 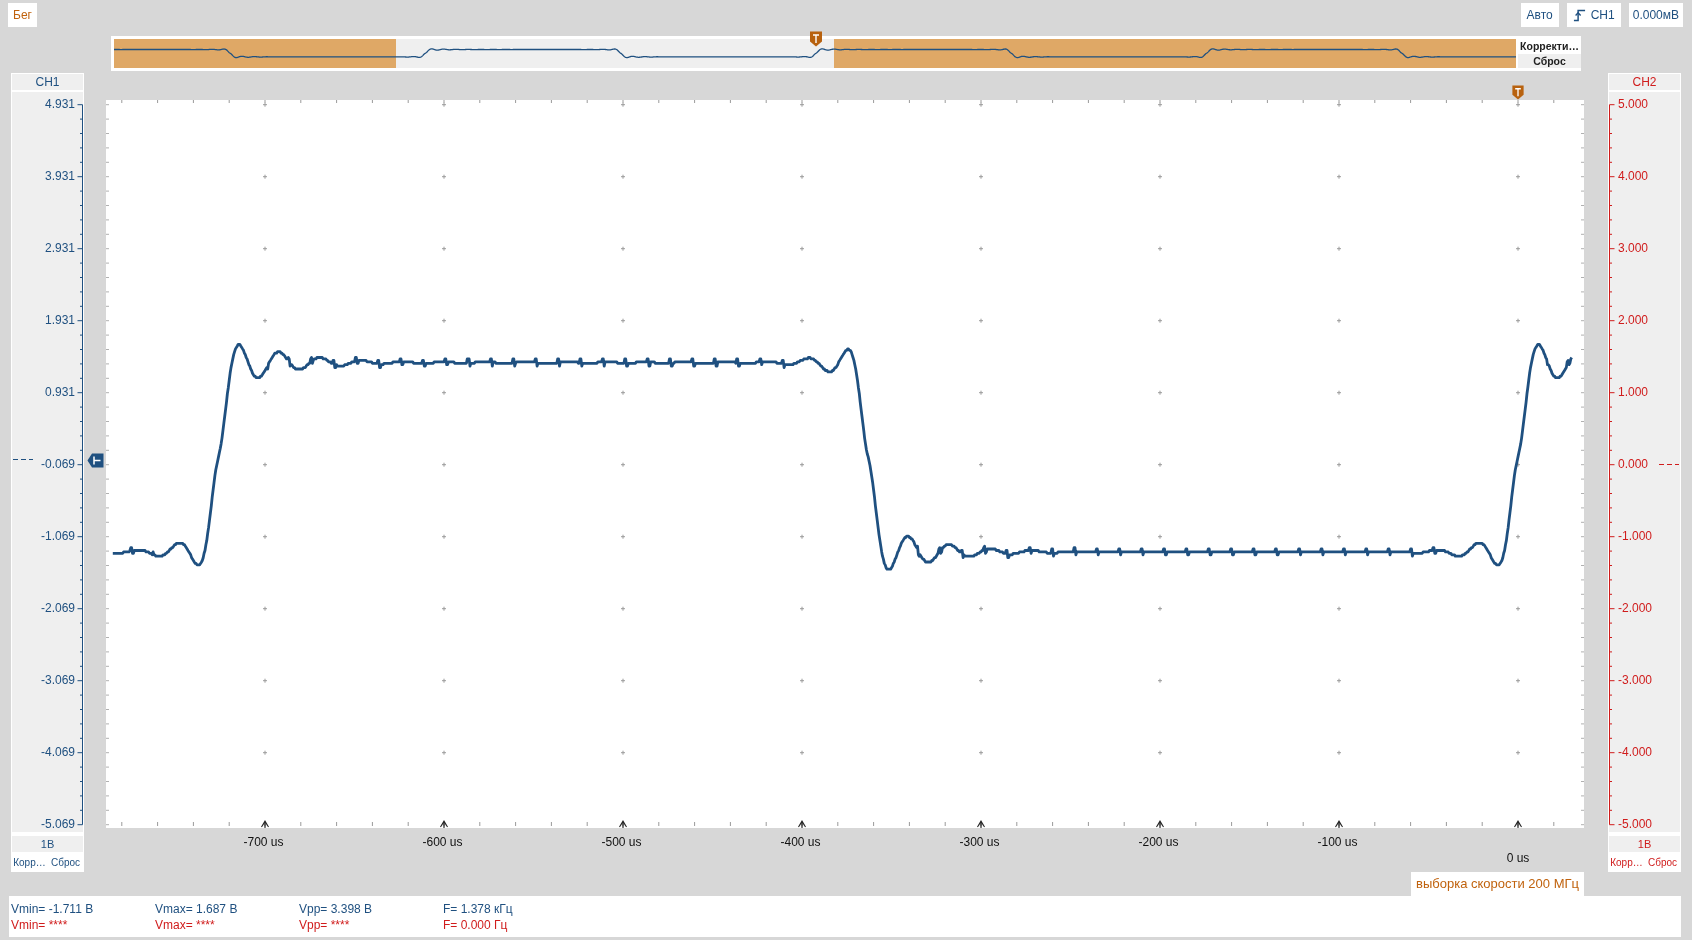 I want to click on voltage-tick-label: -5.069, so click(x=57, y=824).